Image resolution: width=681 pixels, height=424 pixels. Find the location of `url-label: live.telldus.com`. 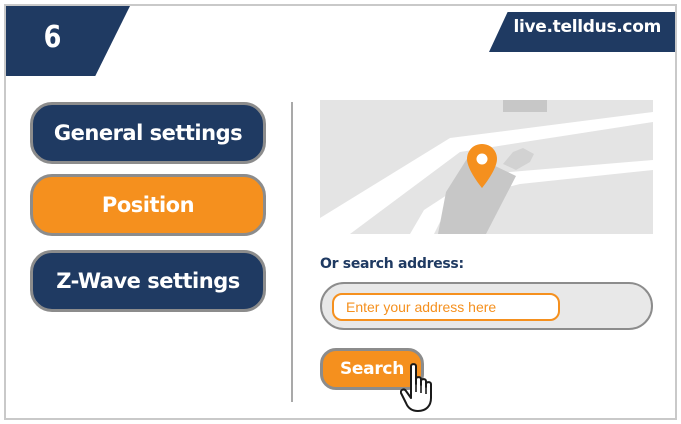

url-label: live.telldus.com is located at coordinates (587, 27).